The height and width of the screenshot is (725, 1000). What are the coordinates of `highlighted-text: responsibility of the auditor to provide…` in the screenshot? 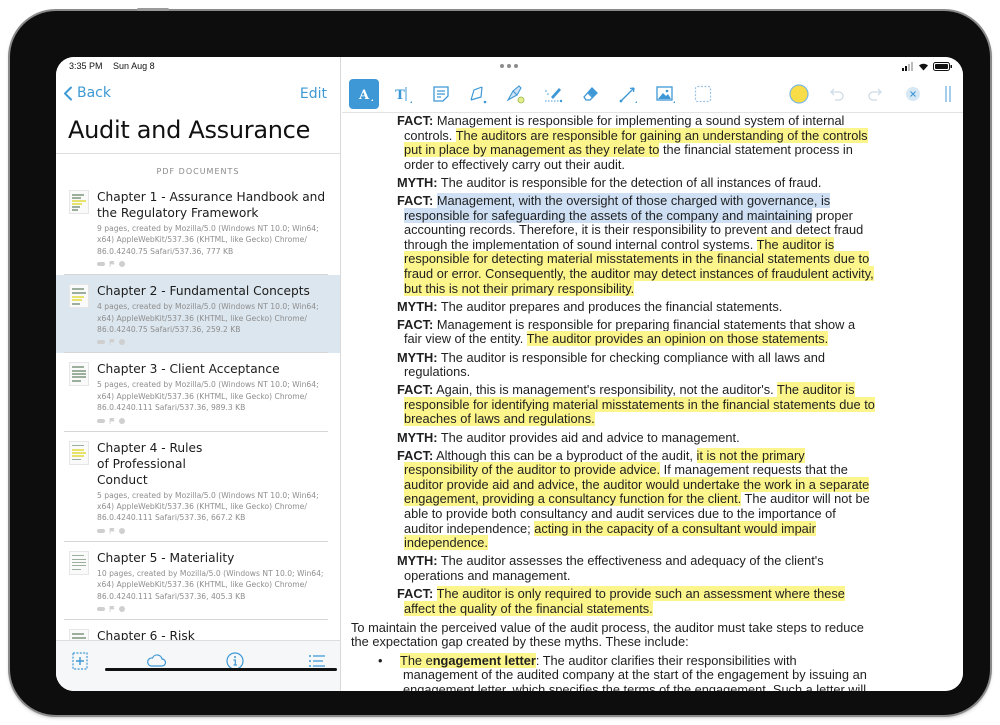 It's located at (532, 470).